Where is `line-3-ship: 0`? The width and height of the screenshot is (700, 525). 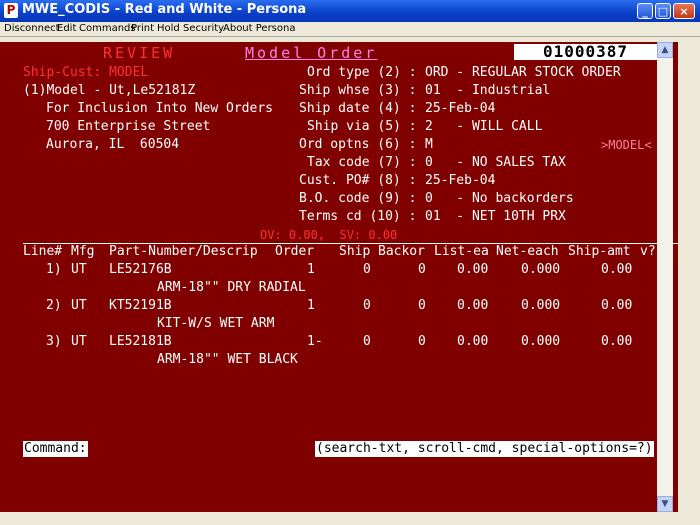
line-3-ship: 0 is located at coordinates (367, 341).